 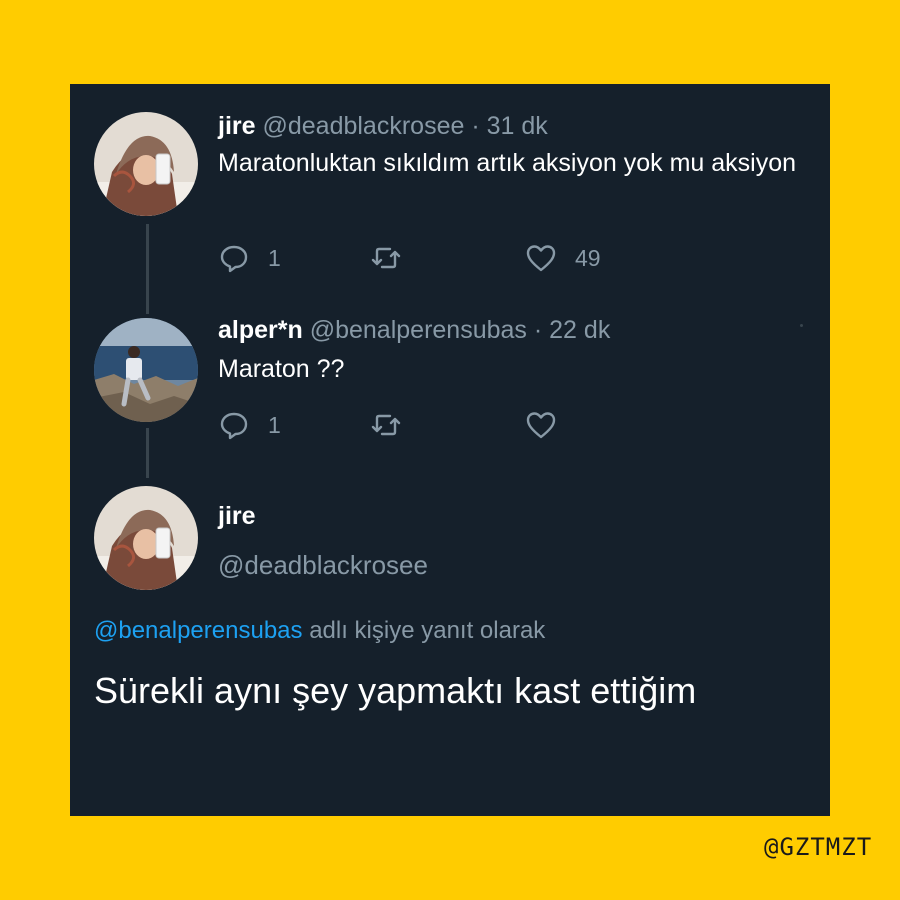 What do you see at coordinates (281, 369) in the screenshot?
I see `tweet-text: Maraton ??` at bounding box center [281, 369].